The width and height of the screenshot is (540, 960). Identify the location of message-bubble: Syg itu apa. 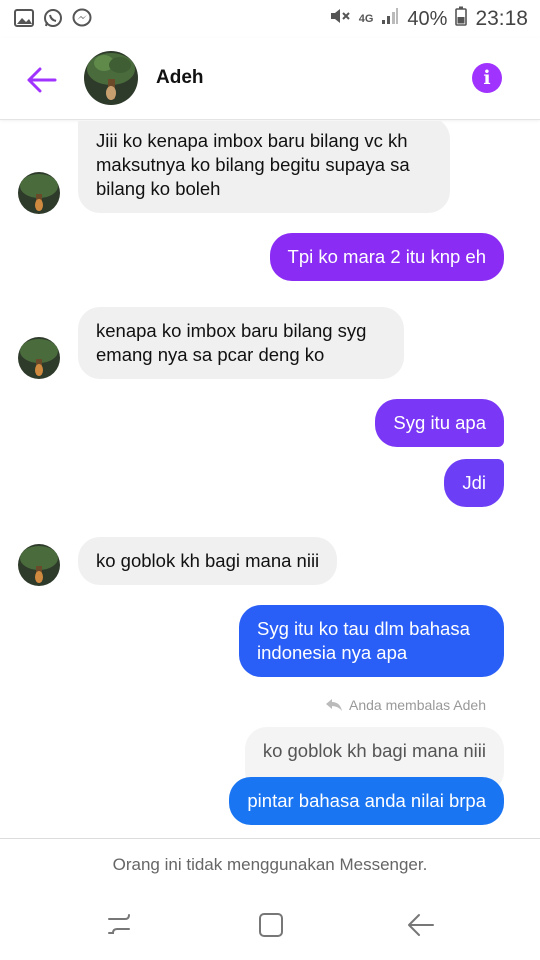
(439, 423).